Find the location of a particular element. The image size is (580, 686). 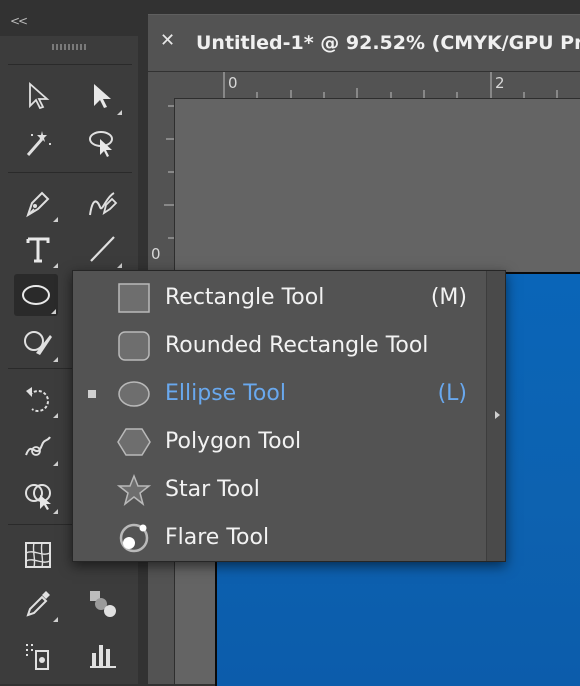

ruler-label: 2 is located at coordinates (500, 83).